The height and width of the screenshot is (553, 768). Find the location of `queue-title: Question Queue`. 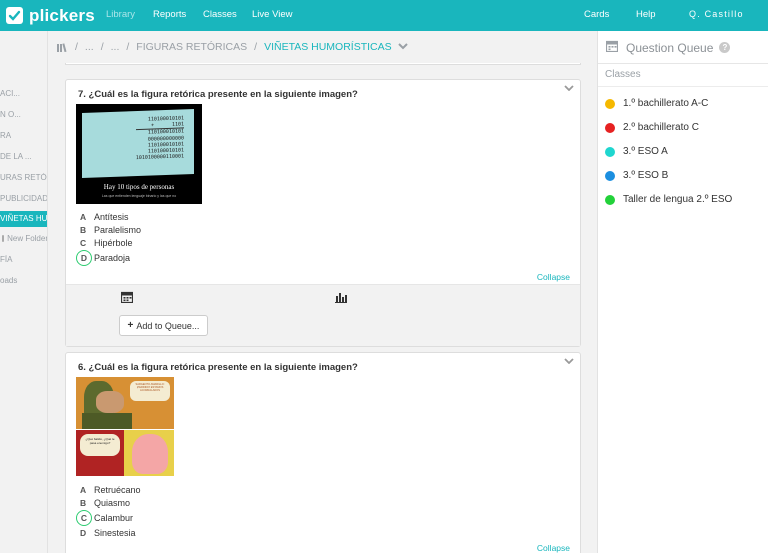

queue-title: Question Queue is located at coordinates (670, 47).